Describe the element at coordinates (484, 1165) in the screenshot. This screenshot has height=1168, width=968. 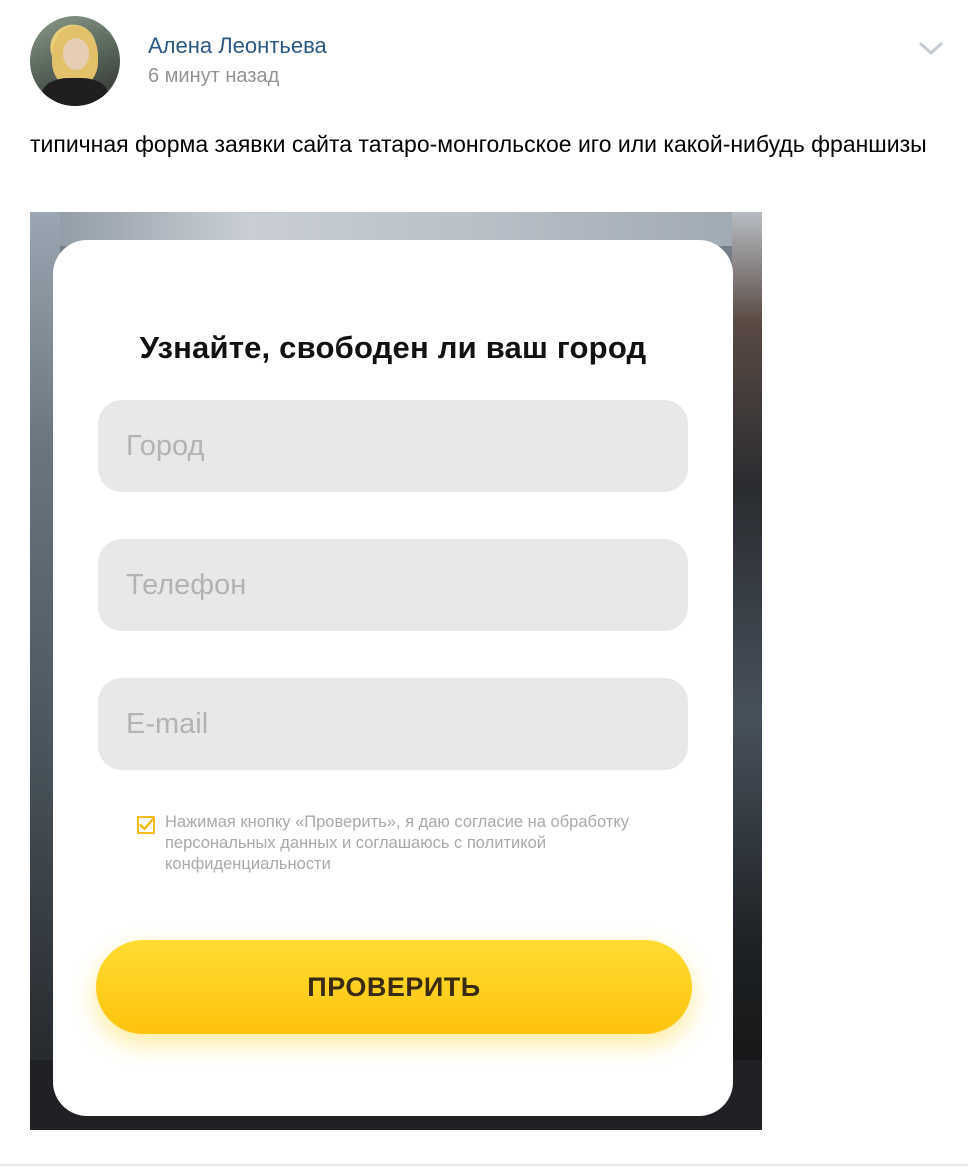
I see `post-divider` at that location.